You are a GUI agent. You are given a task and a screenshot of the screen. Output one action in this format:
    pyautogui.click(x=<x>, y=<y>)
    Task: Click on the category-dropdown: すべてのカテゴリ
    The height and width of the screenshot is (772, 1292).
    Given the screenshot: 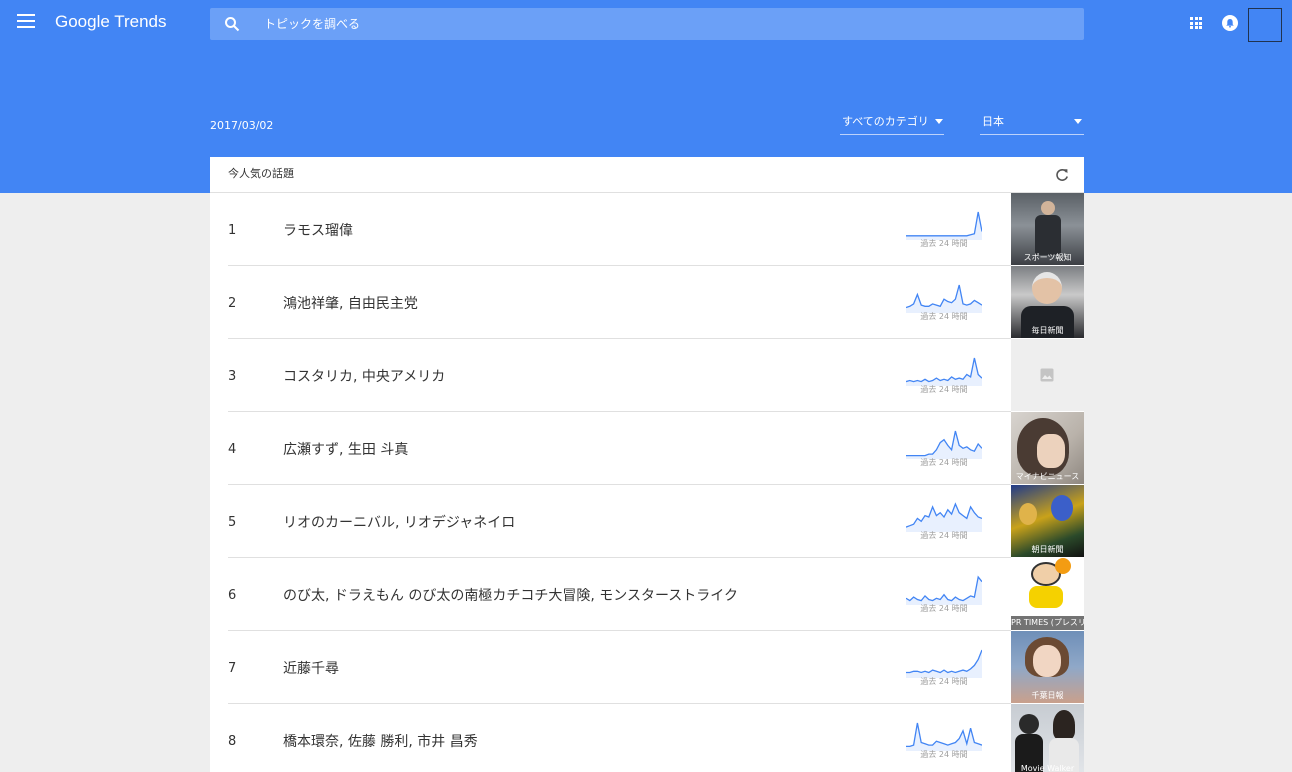 What is the action you would take?
    pyautogui.click(x=892, y=122)
    